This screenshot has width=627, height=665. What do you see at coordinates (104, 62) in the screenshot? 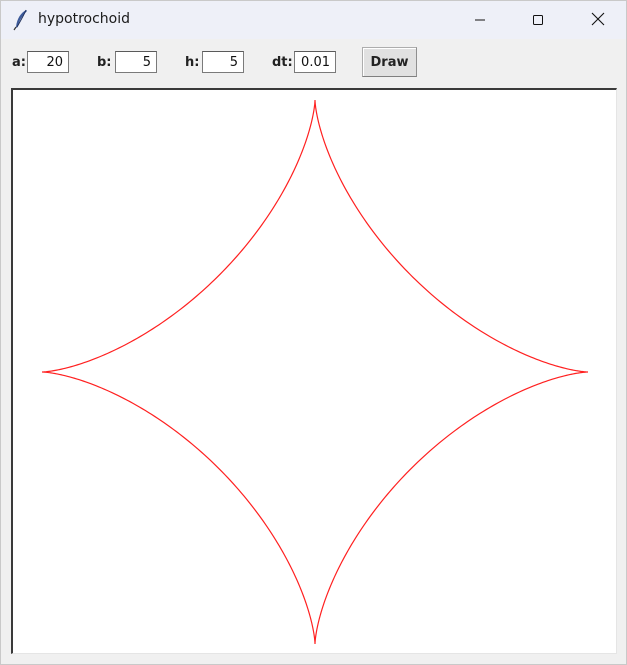
I see `b-label: b:` at bounding box center [104, 62].